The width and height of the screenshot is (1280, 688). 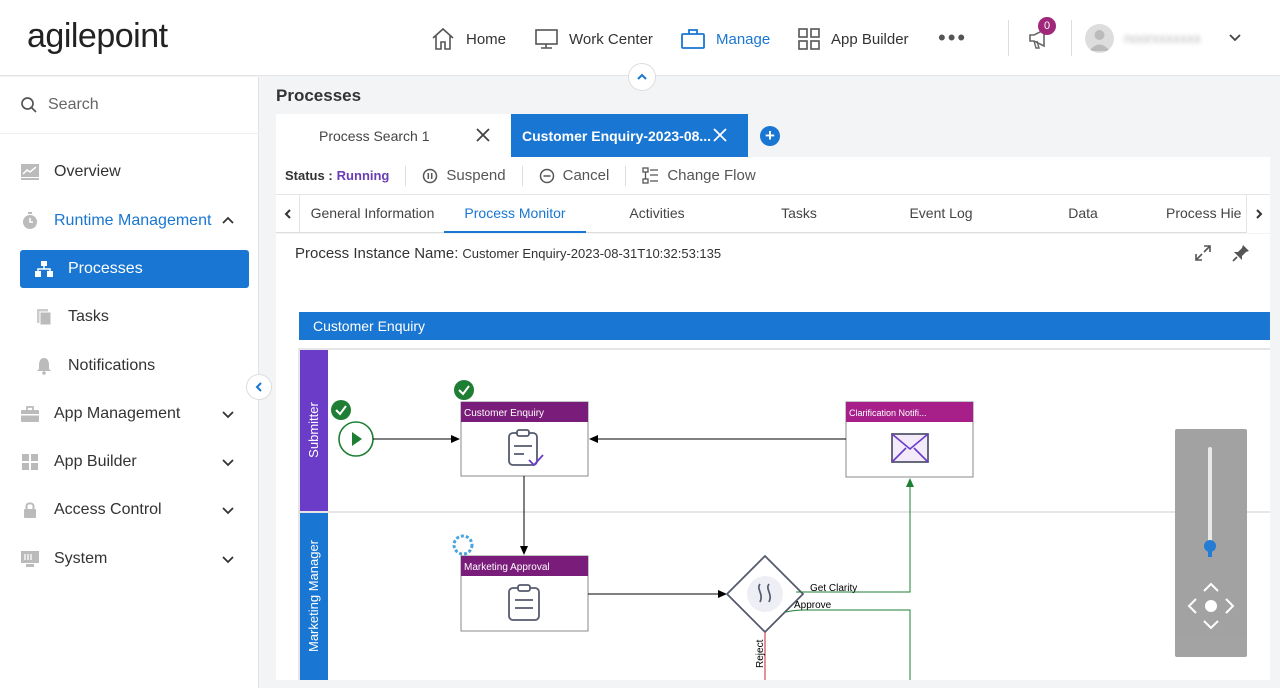 What do you see at coordinates (372, 214) in the screenshot?
I see `tab-general-information: General Information` at bounding box center [372, 214].